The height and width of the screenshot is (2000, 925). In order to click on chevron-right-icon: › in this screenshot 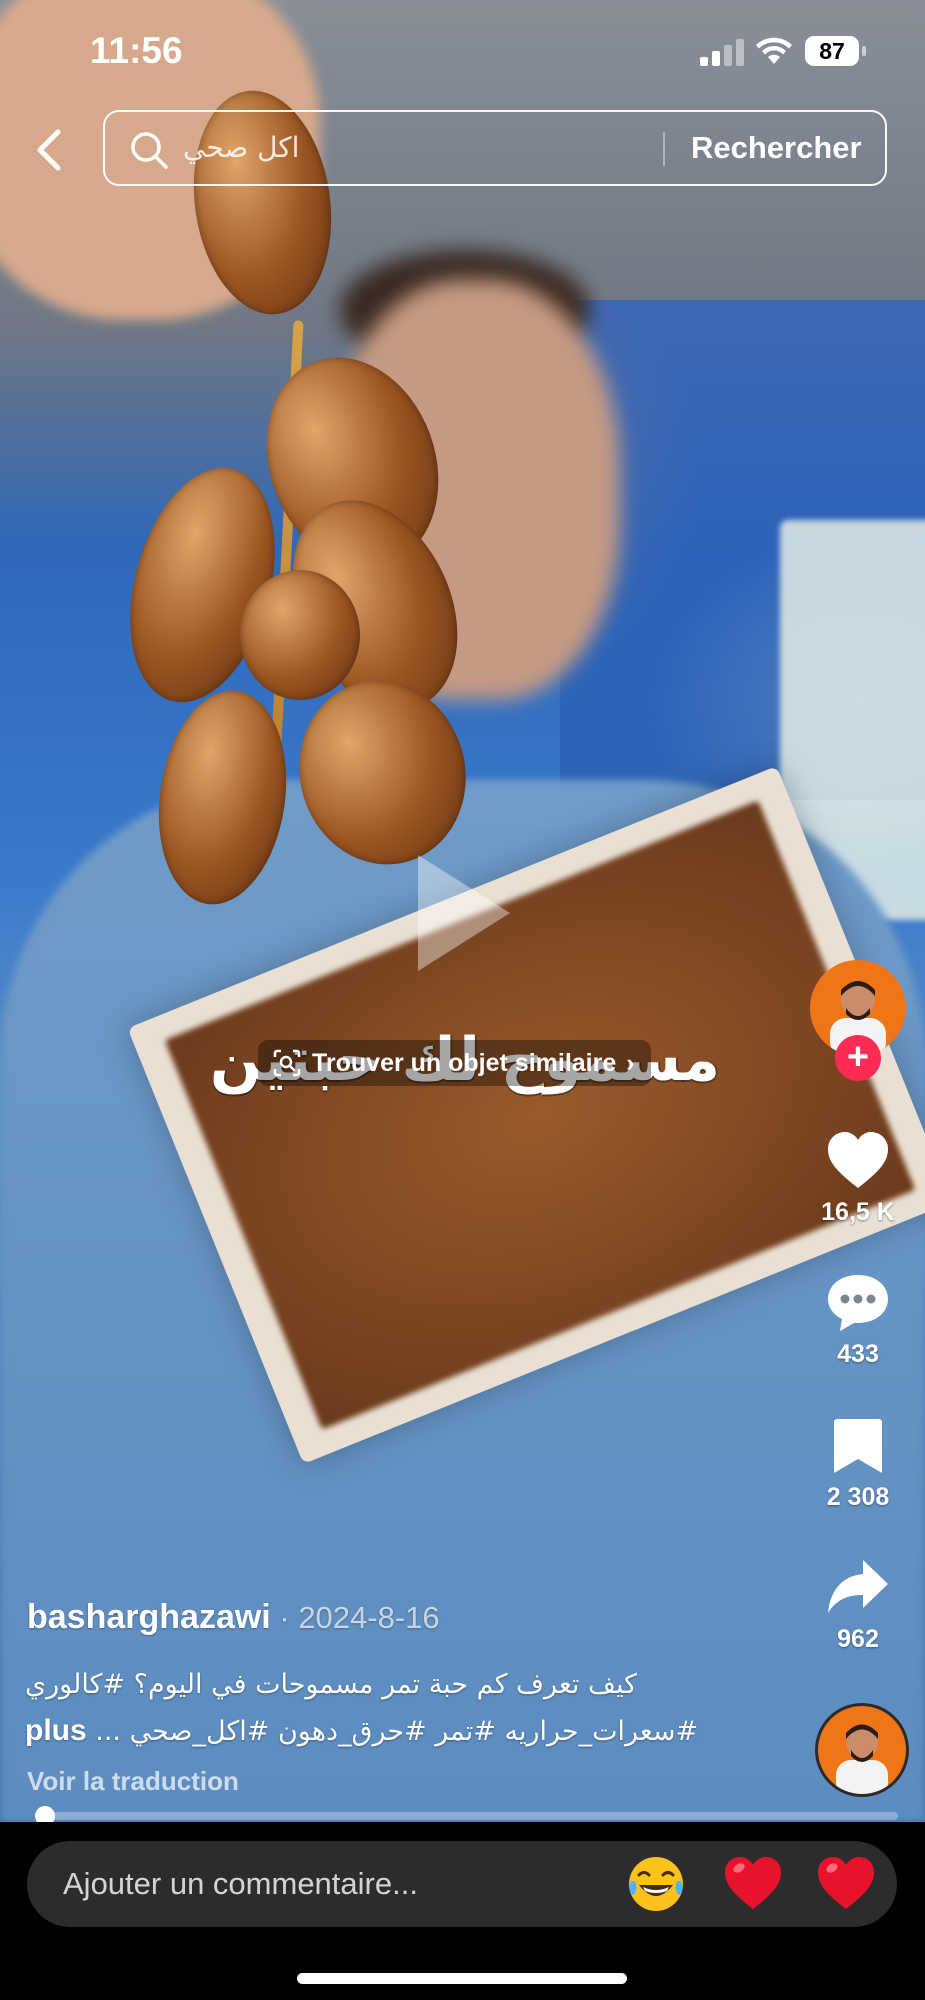, I will do `click(630, 1062)`.